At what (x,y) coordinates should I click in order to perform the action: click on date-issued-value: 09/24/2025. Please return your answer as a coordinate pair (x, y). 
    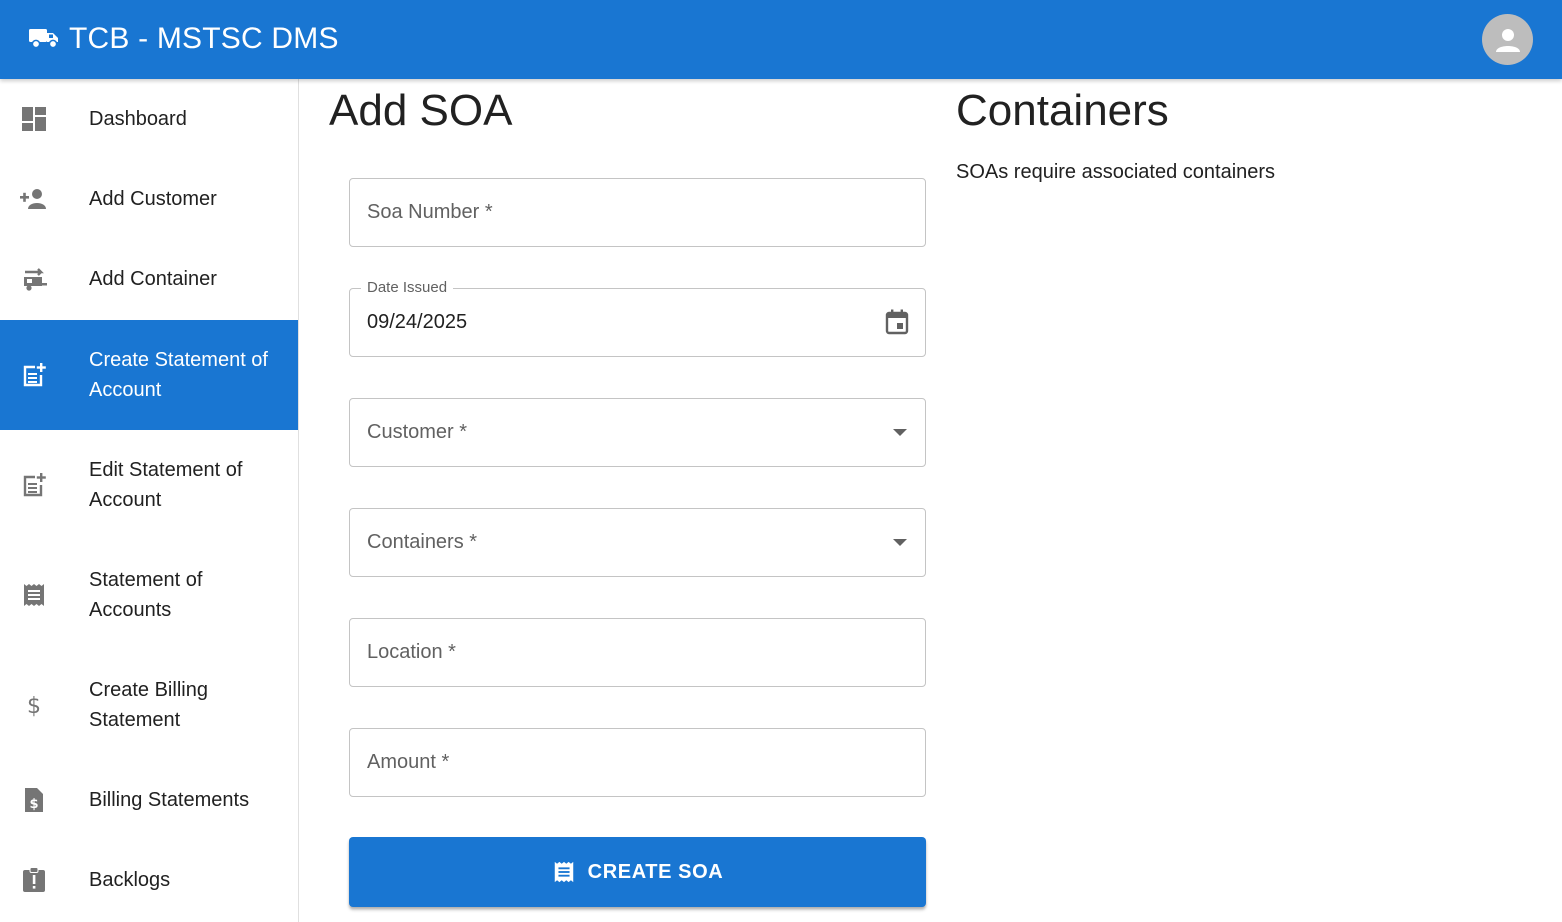
    Looking at the image, I should click on (417, 322).